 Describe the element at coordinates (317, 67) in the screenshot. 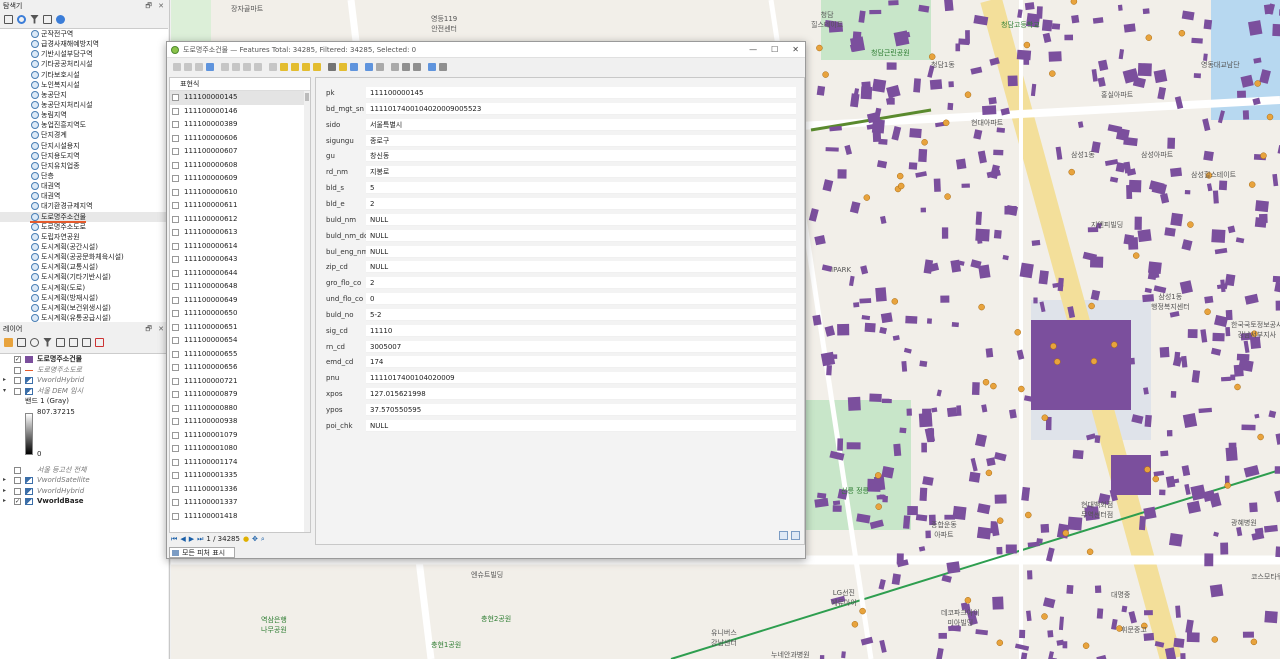

I see `deselect-icon` at that location.